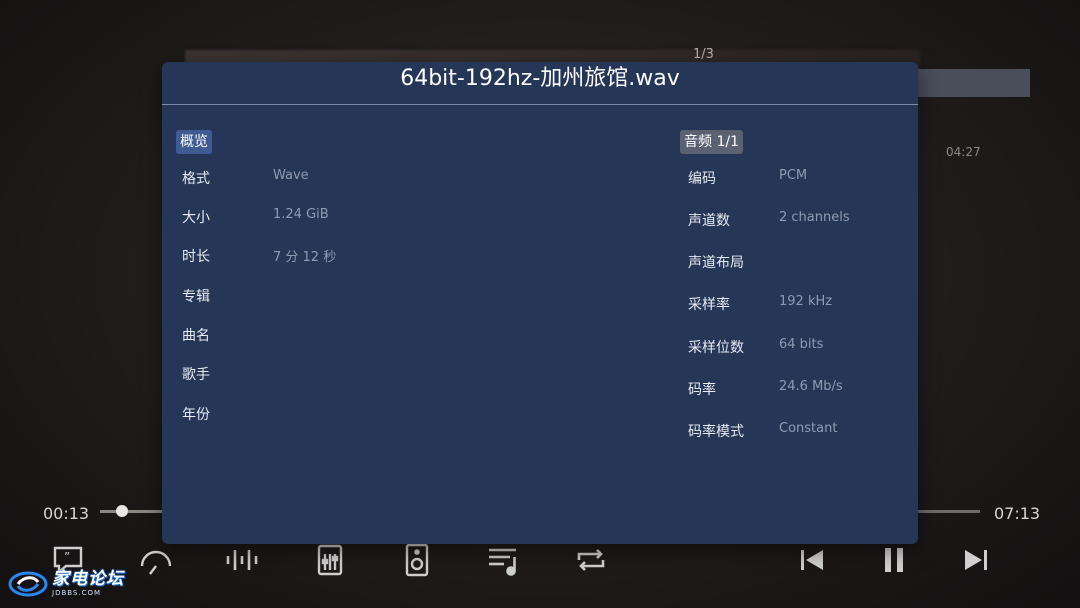  What do you see at coordinates (716, 348) in the screenshot?
I see `audio-key: 采样位数` at bounding box center [716, 348].